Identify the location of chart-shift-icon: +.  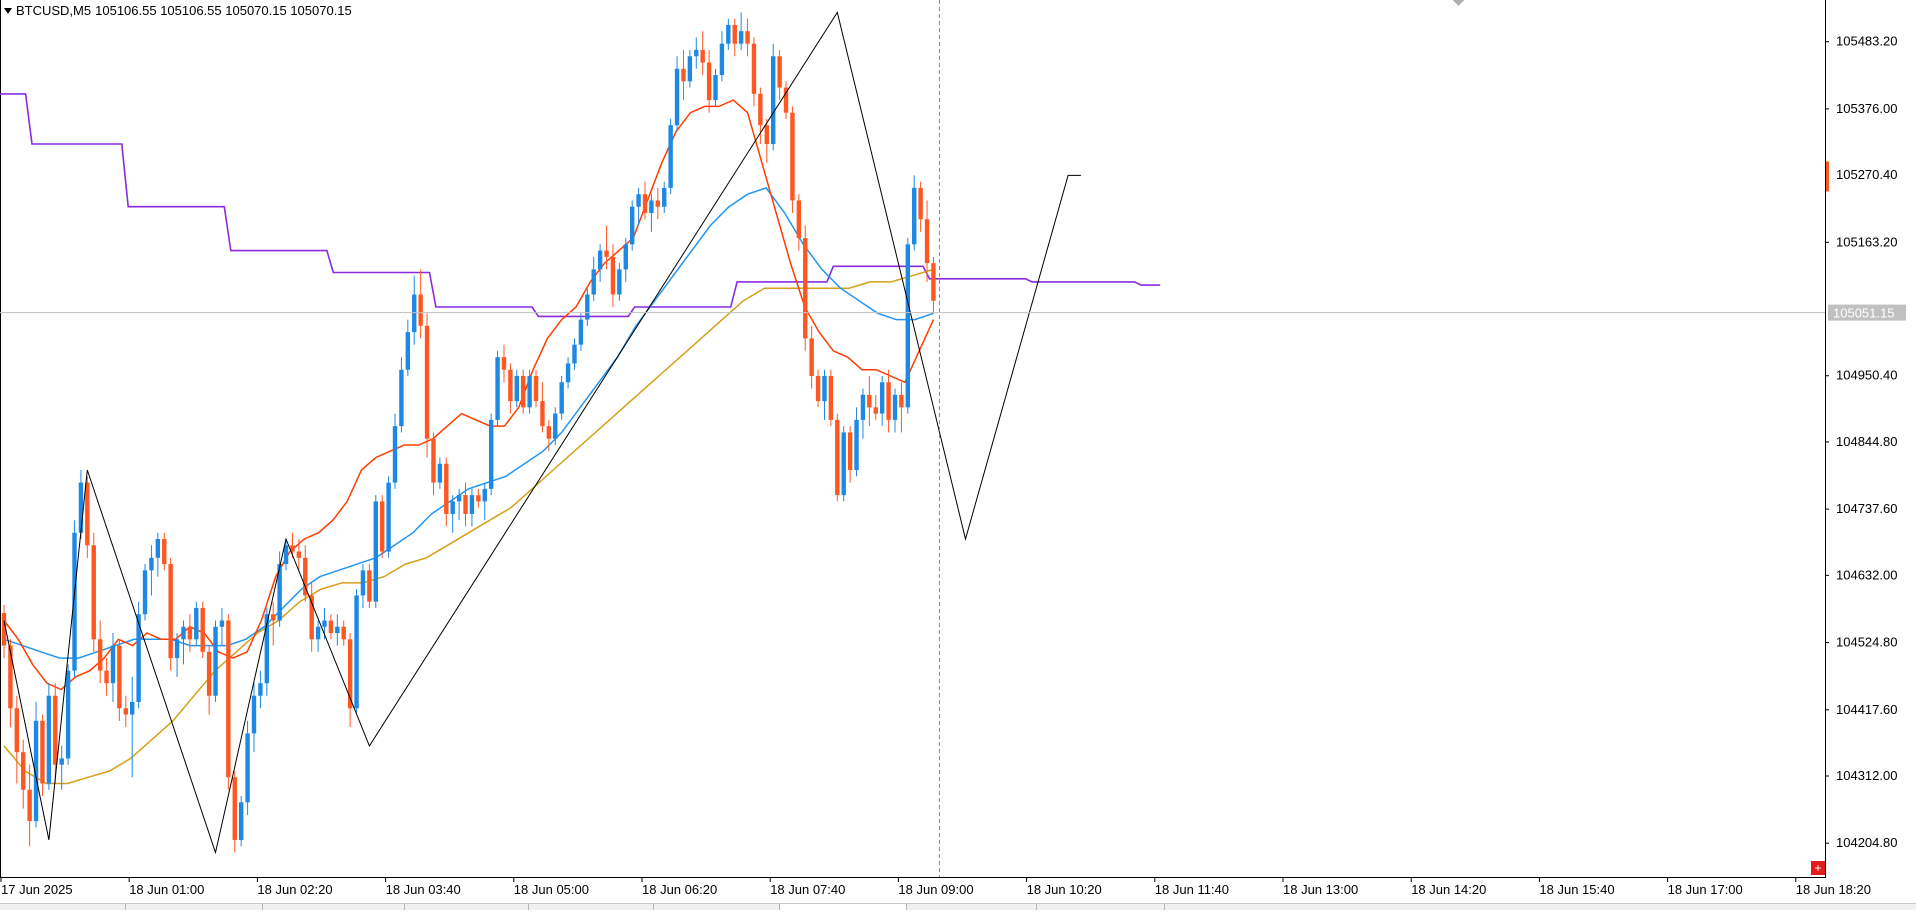
(1818, 868).